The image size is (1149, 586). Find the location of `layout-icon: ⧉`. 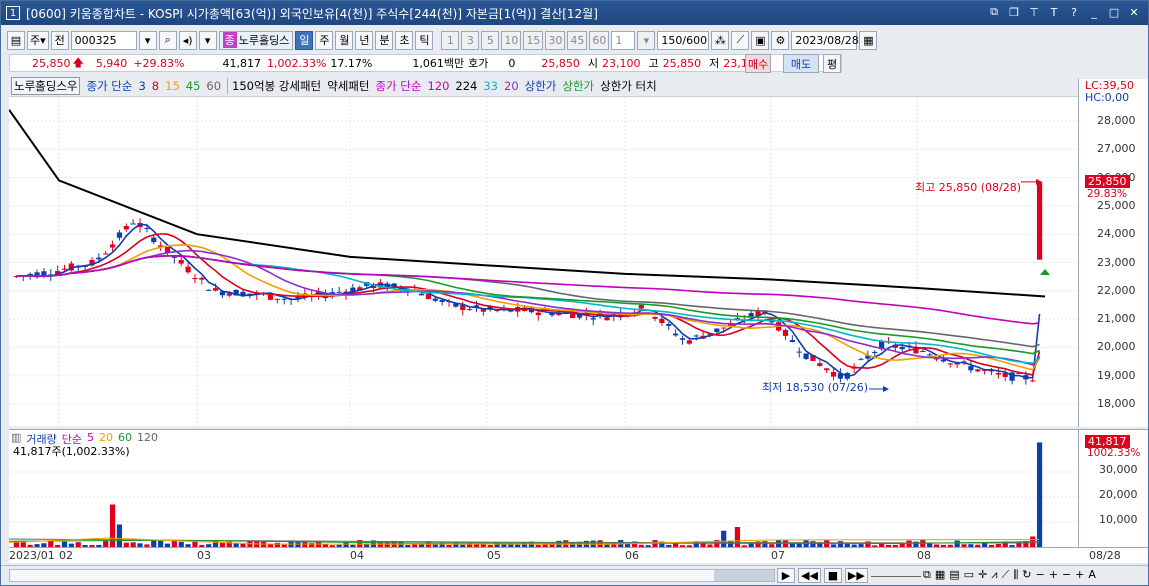

layout-icon: ⧉ is located at coordinates (927, 575).